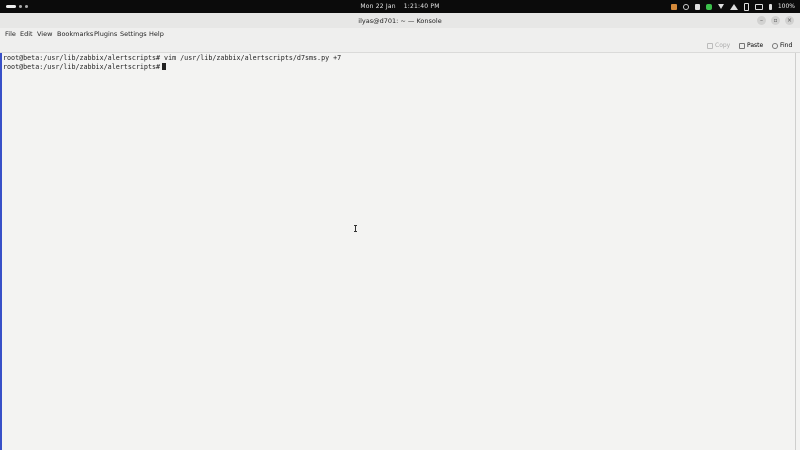 Image resolution: width=800 pixels, height=450 pixels. Describe the element at coordinates (770, 6) in the screenshot. I see `battery-icon` at that location.